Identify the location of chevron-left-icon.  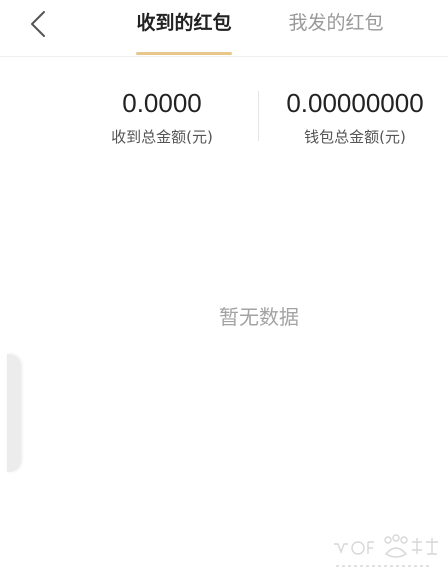
(38, 24).